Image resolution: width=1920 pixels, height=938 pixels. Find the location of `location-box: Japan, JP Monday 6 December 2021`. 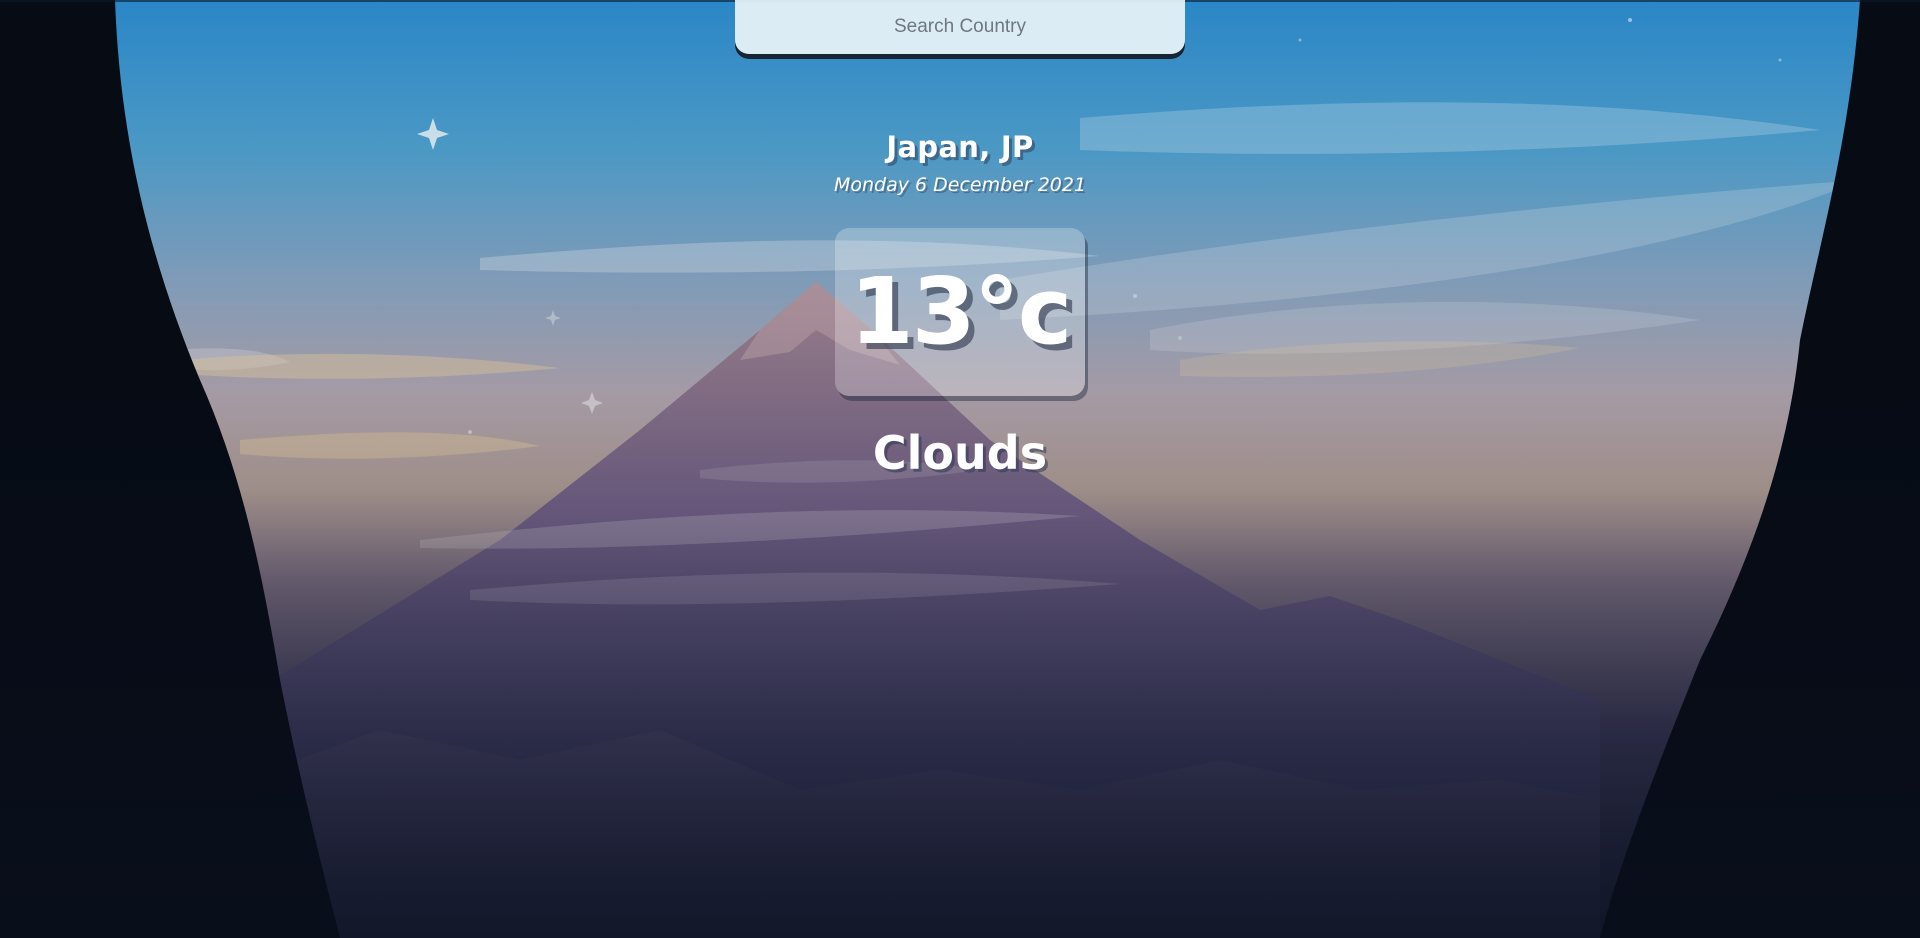

location-box: Japan, JP Monday 6 December 2021 is located at coordinates (960, 163).